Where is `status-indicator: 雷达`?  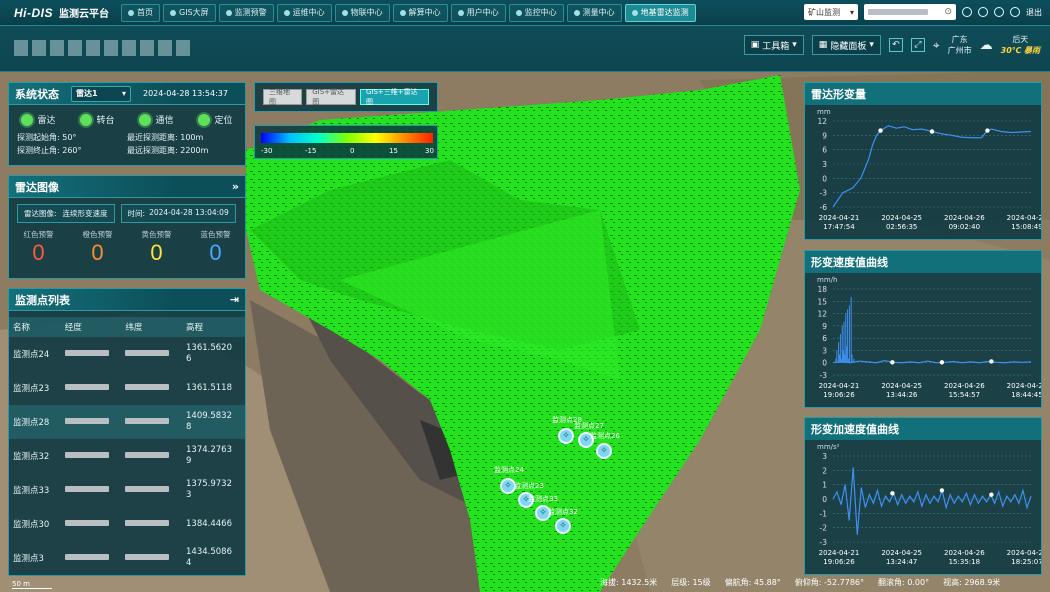 status-indicator: 雷达 is located at coordinates (38, 119).